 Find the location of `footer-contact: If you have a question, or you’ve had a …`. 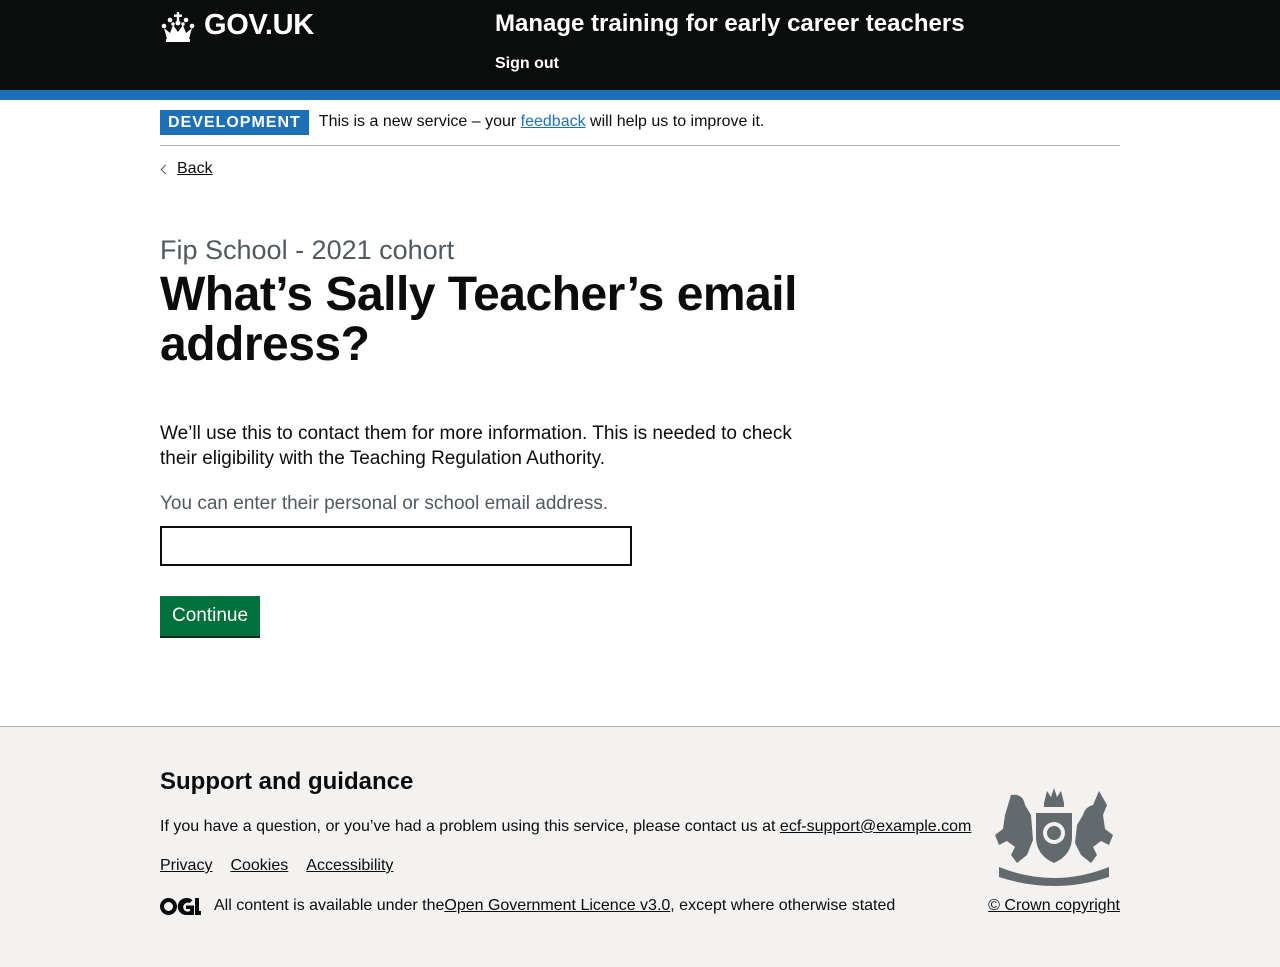

footer-contact: If you have a question, or you’ve had a … is located at coordinates (565, 827).